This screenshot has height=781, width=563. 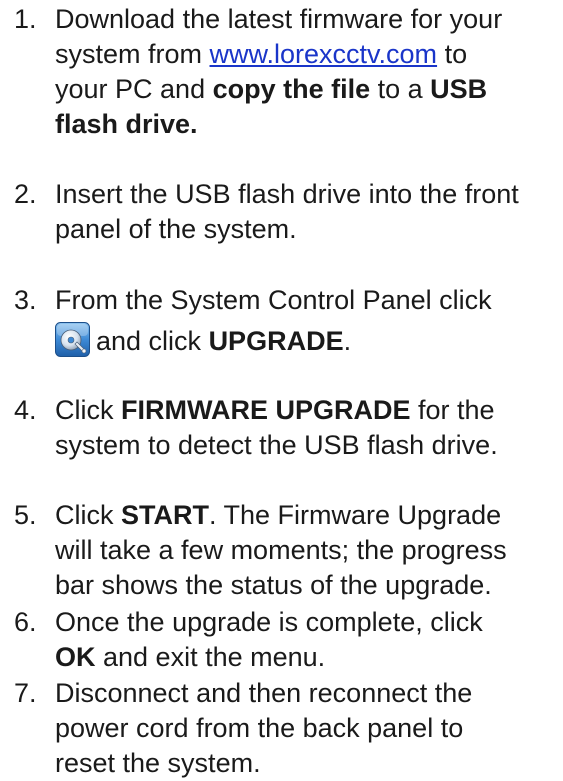 I want to click on bold-term: USB, so click(x=459, y=89).